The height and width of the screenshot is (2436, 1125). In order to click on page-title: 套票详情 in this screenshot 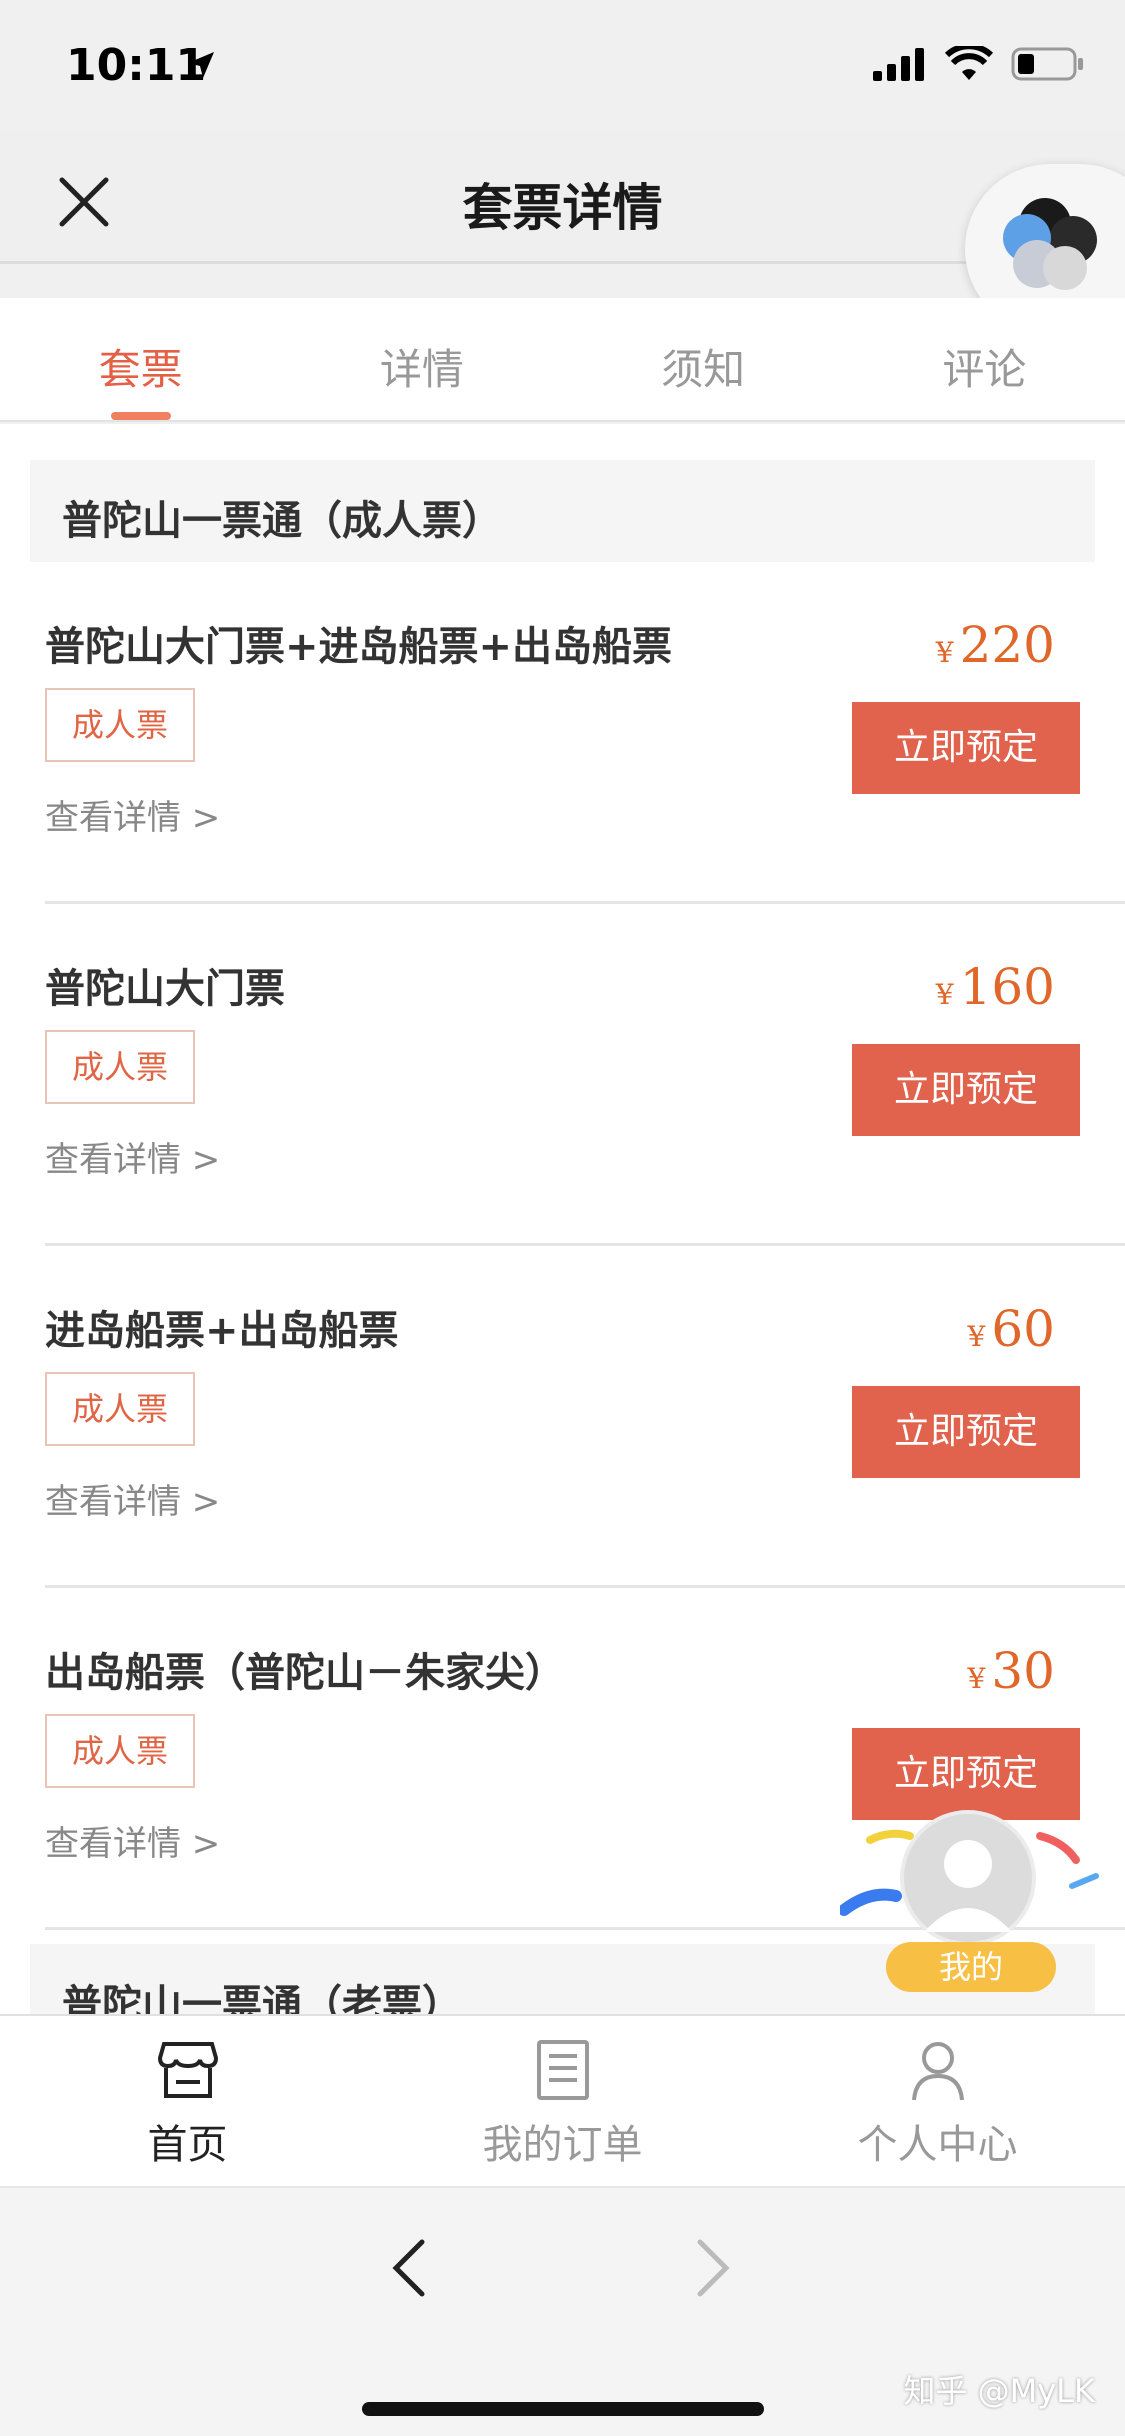, I will do `click(562, 208)`.